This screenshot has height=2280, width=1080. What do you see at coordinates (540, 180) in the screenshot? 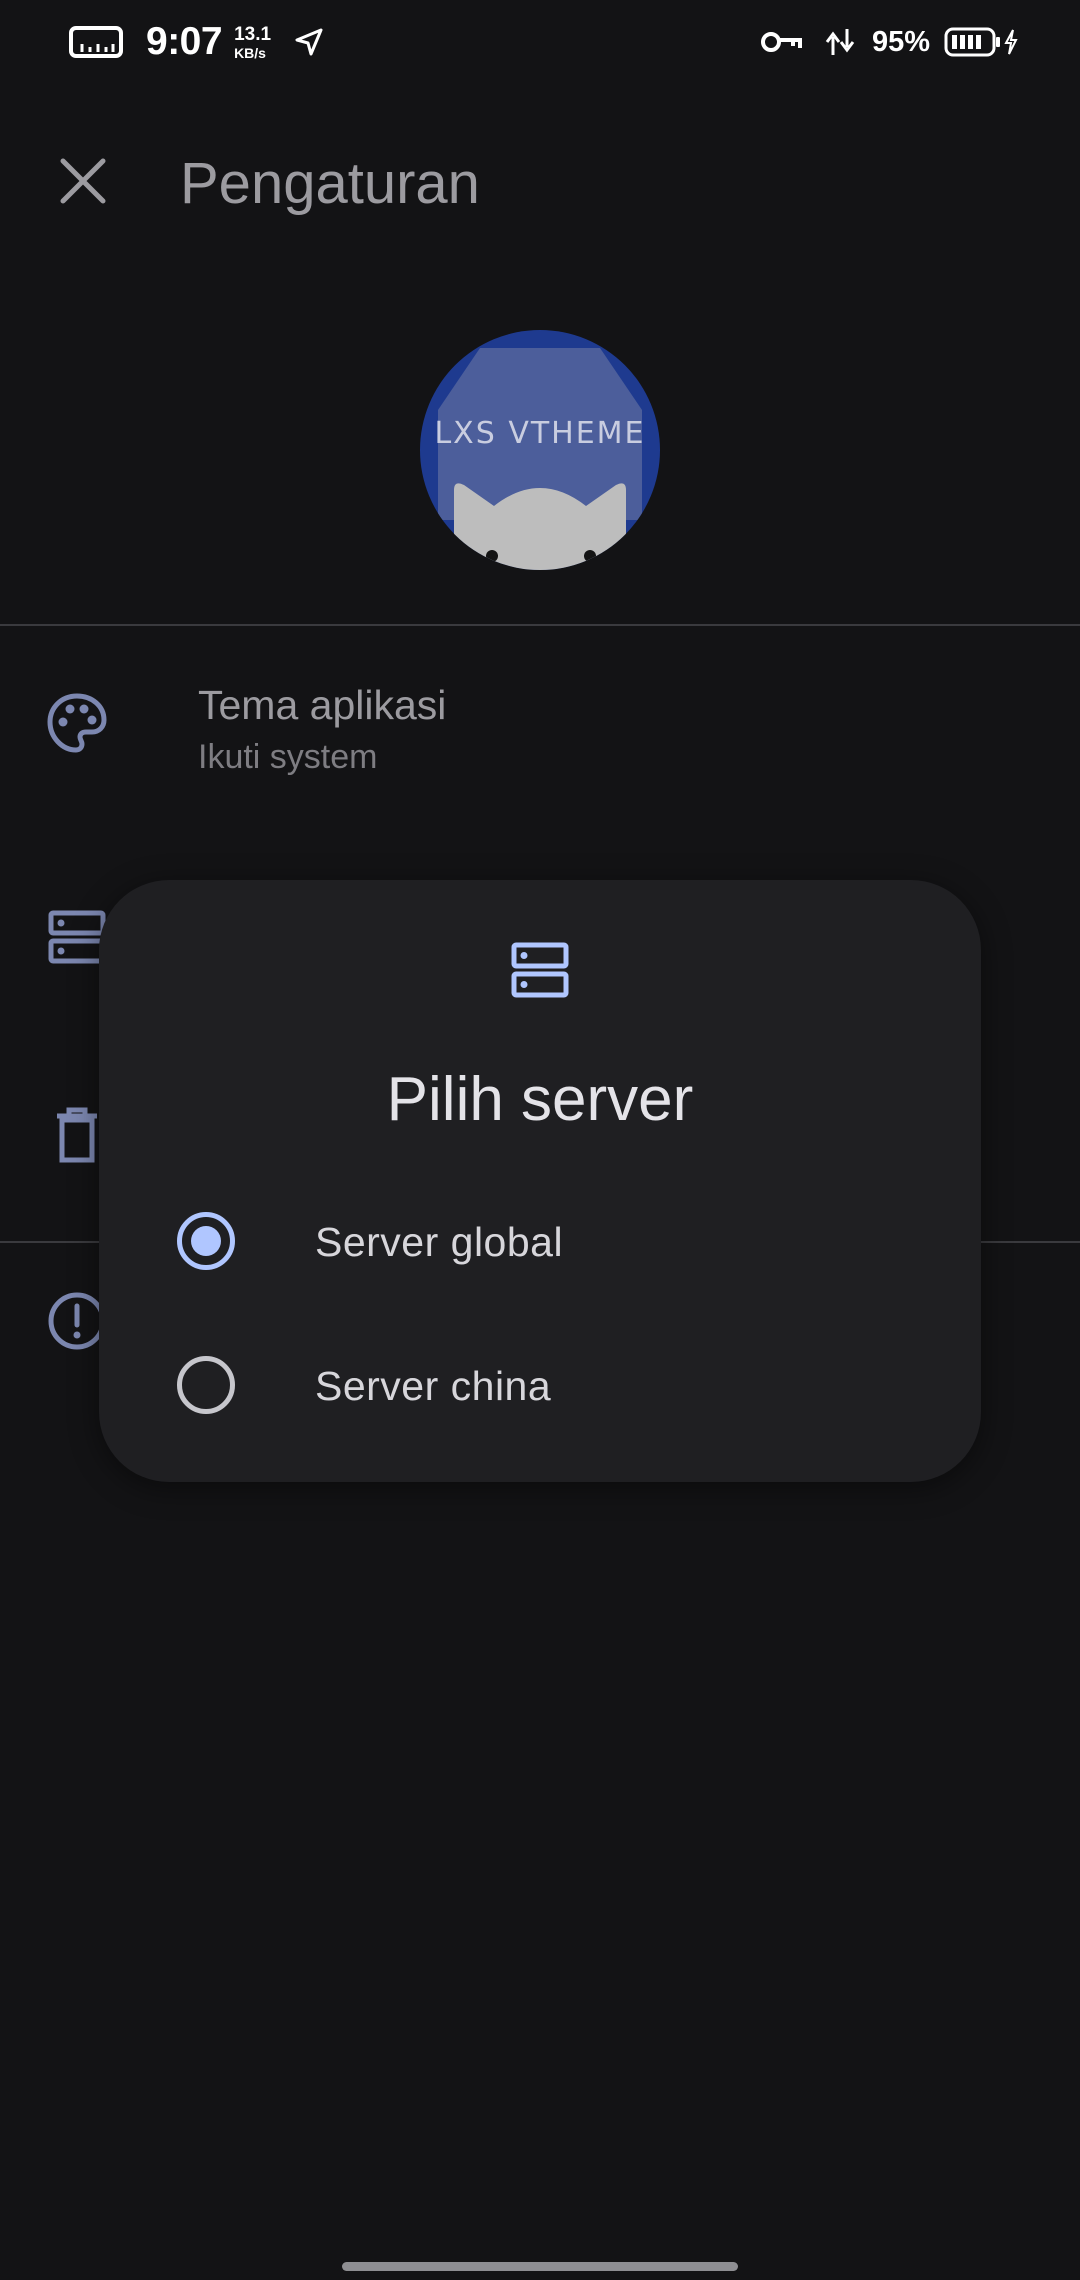
I see `app-bar: Pengaturan` at bounding box center [540, 180].